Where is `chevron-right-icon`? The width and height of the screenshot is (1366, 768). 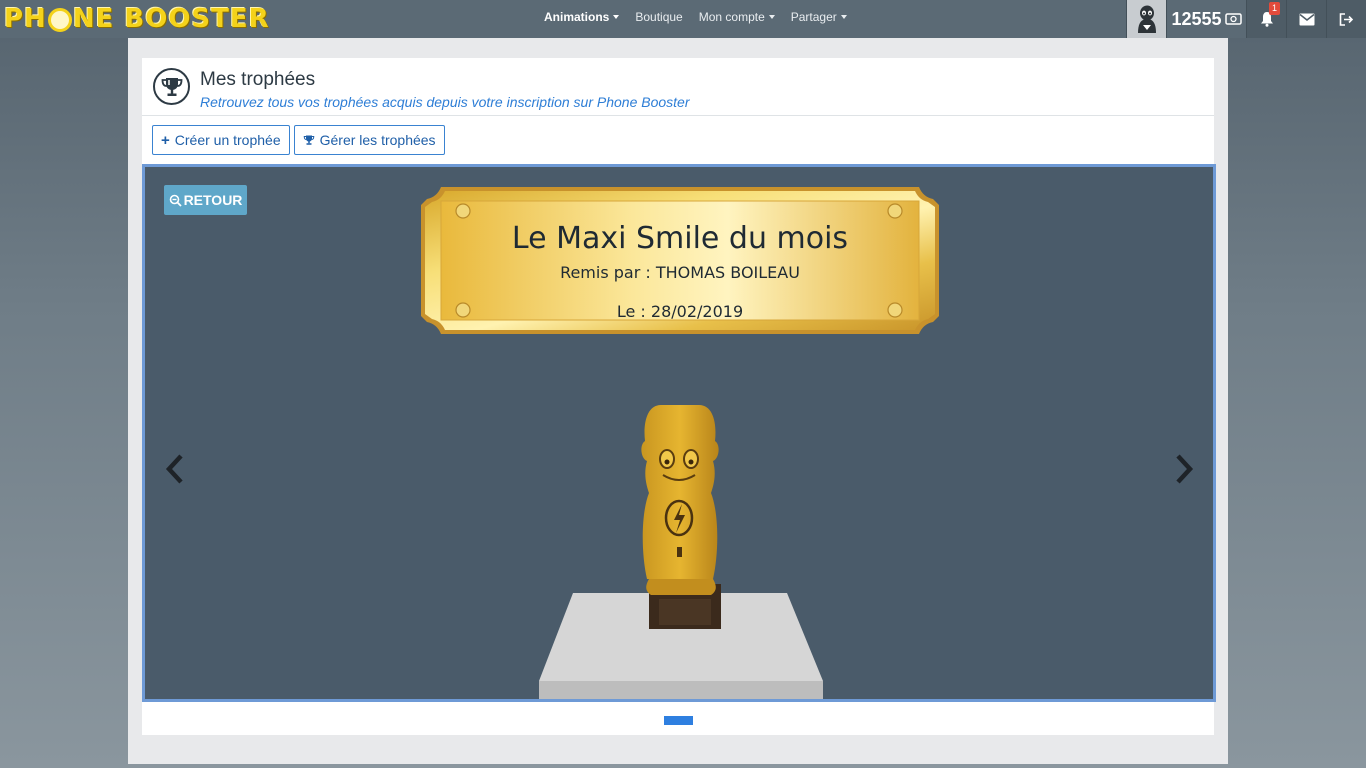
chevron-right-icon is located at coordinates (1185, 469).